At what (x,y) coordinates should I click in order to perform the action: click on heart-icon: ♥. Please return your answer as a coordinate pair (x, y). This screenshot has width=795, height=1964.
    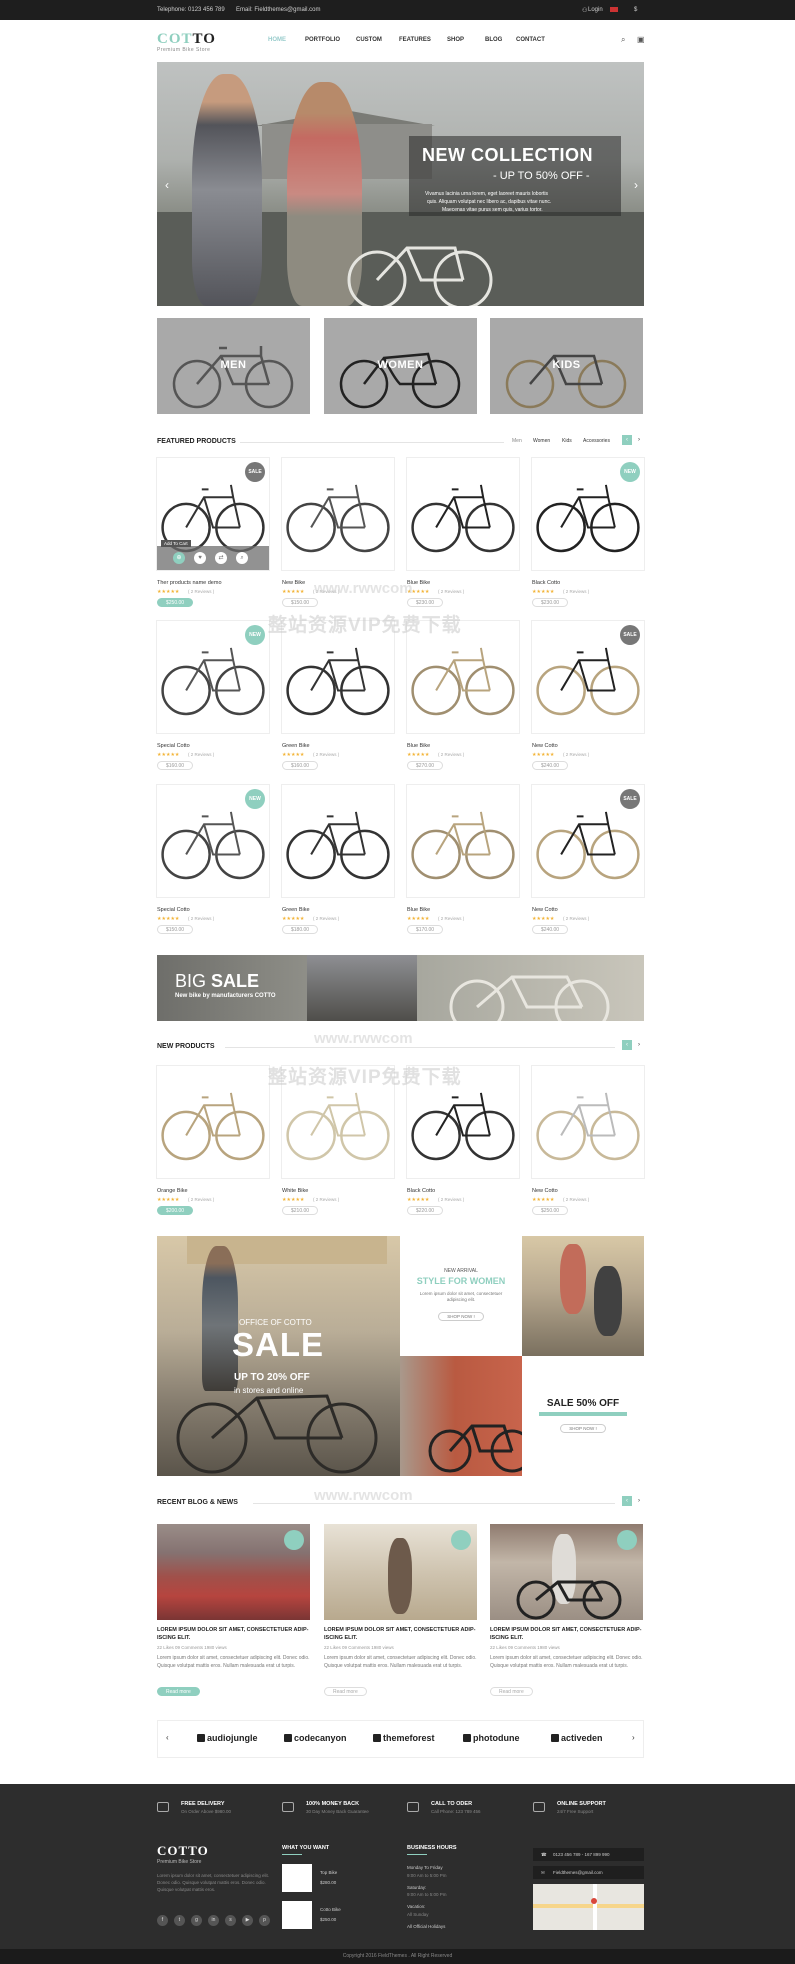
    Looking at the image, I should click on (200, 558).